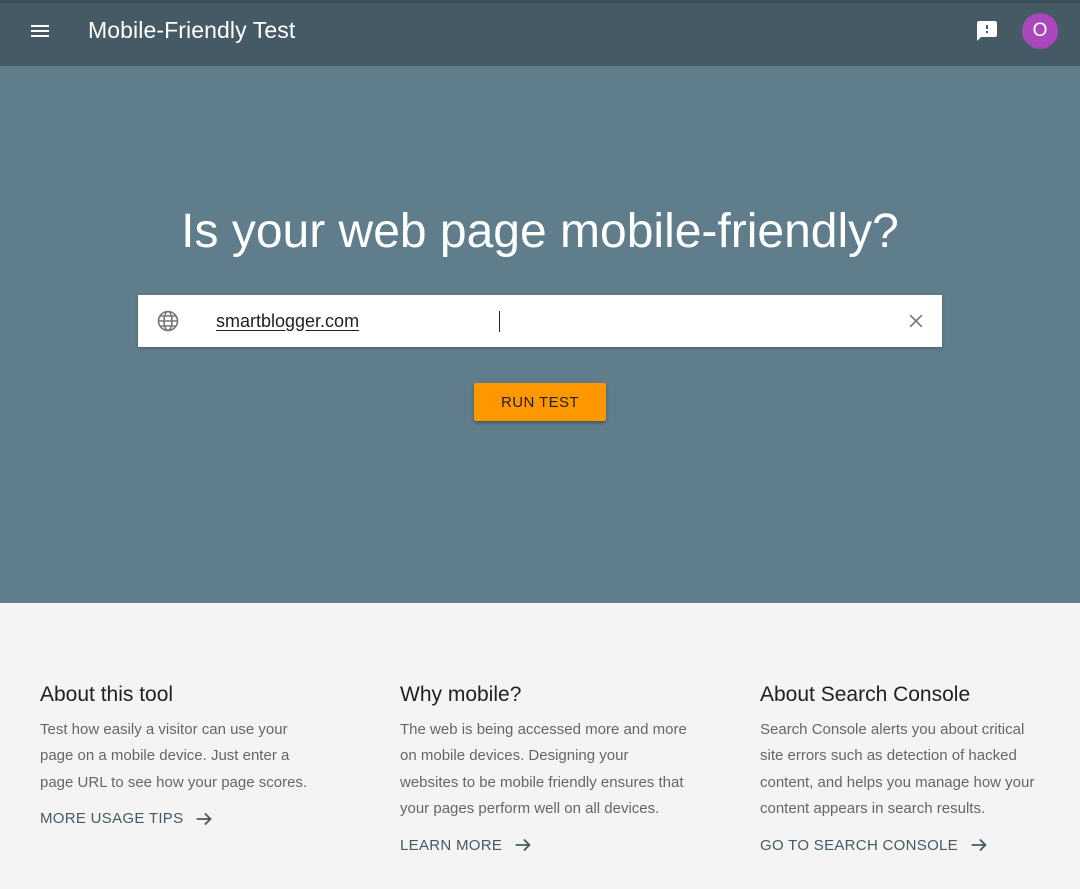  I want to click on text-cursor, so click(499, 321).